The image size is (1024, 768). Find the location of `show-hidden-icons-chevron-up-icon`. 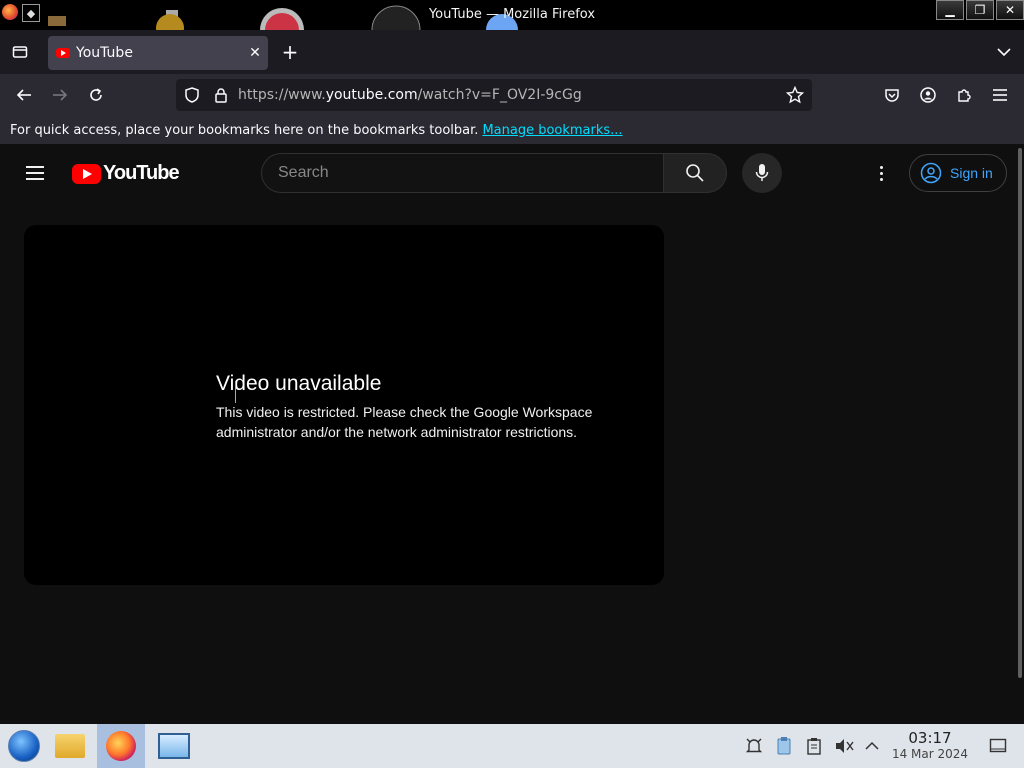

show-hidden-icons-chevron-up-icon is located at coordinates (872, 746).